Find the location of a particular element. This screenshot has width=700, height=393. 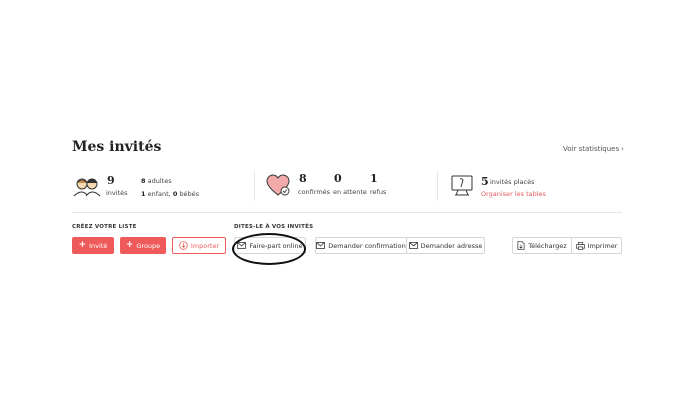

placed-count: 5 is located at coordinates (485, 181).